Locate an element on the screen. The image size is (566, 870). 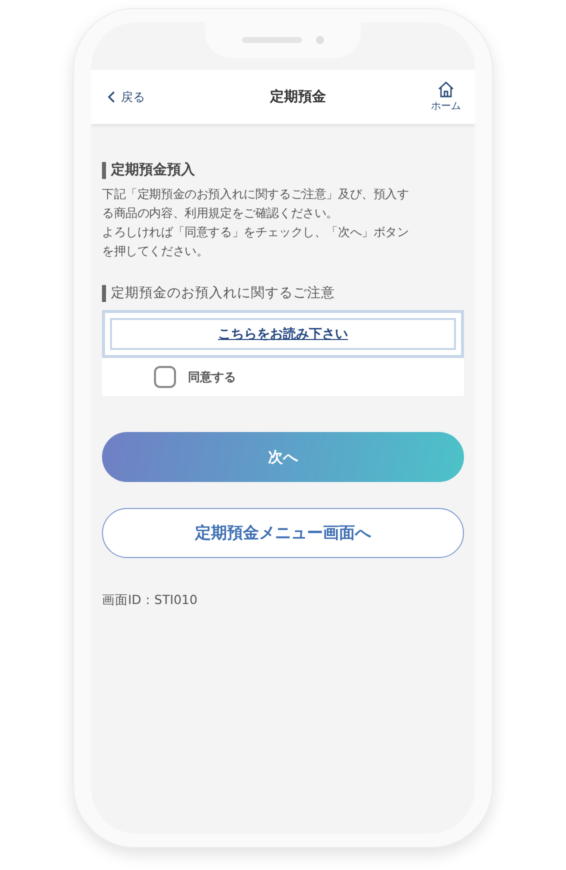
menu-button: 定期預金メニュー画面へ is located at coordinates (283, 533).